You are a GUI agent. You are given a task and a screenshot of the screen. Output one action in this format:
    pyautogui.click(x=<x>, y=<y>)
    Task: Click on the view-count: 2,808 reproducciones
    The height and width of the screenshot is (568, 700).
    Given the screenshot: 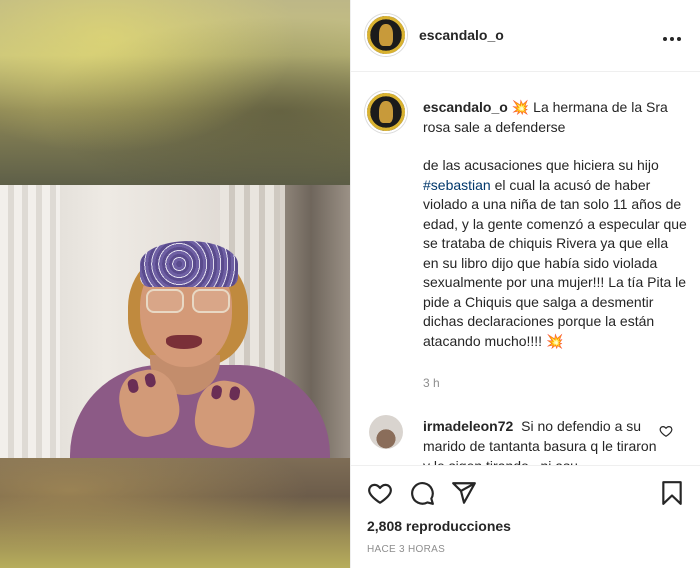 What is the action you would take?
    pyautogui.click(x=439, y=526)
    